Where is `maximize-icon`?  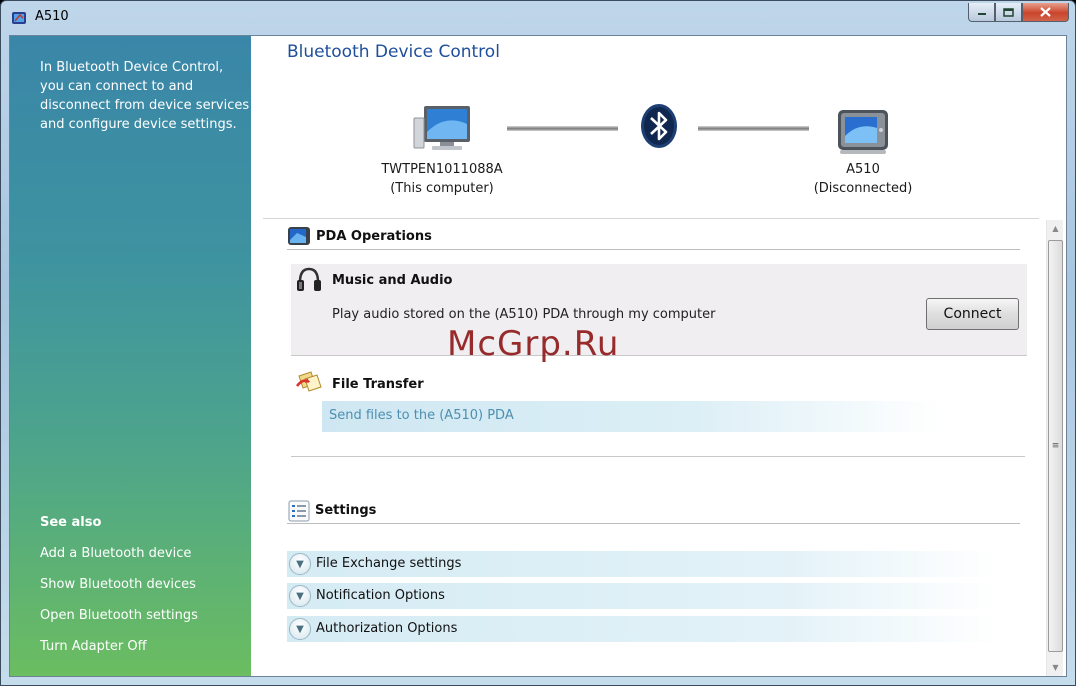
maximize-icon is located at coordinates (1008, 12).